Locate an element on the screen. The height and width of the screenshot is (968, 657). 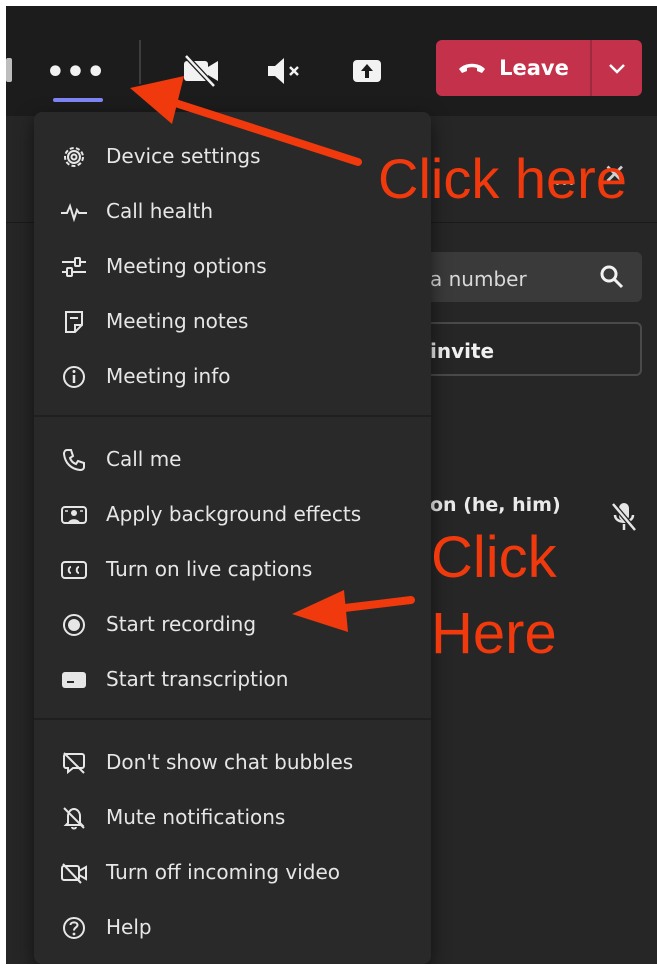
annotation-arrow-recording is located at coordinates (353, 611).